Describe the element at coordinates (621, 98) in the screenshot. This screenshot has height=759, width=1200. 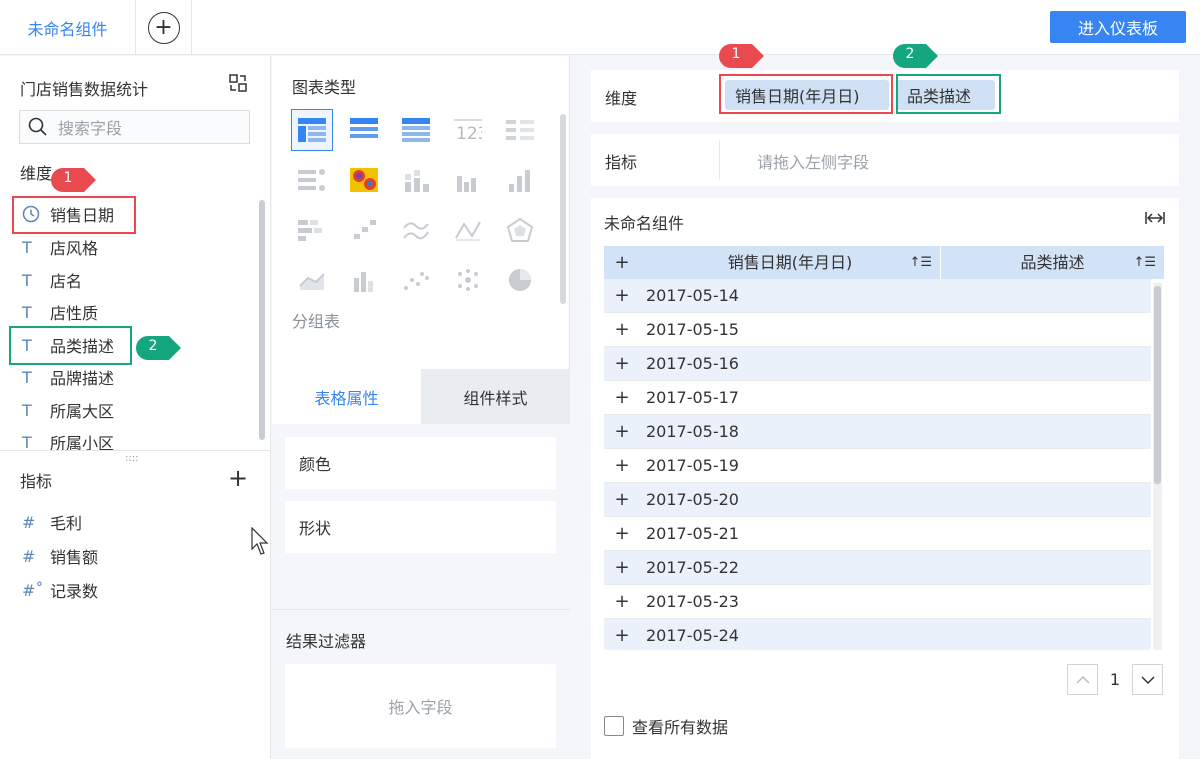
I see `dimension-row-label: 维度` at that location.